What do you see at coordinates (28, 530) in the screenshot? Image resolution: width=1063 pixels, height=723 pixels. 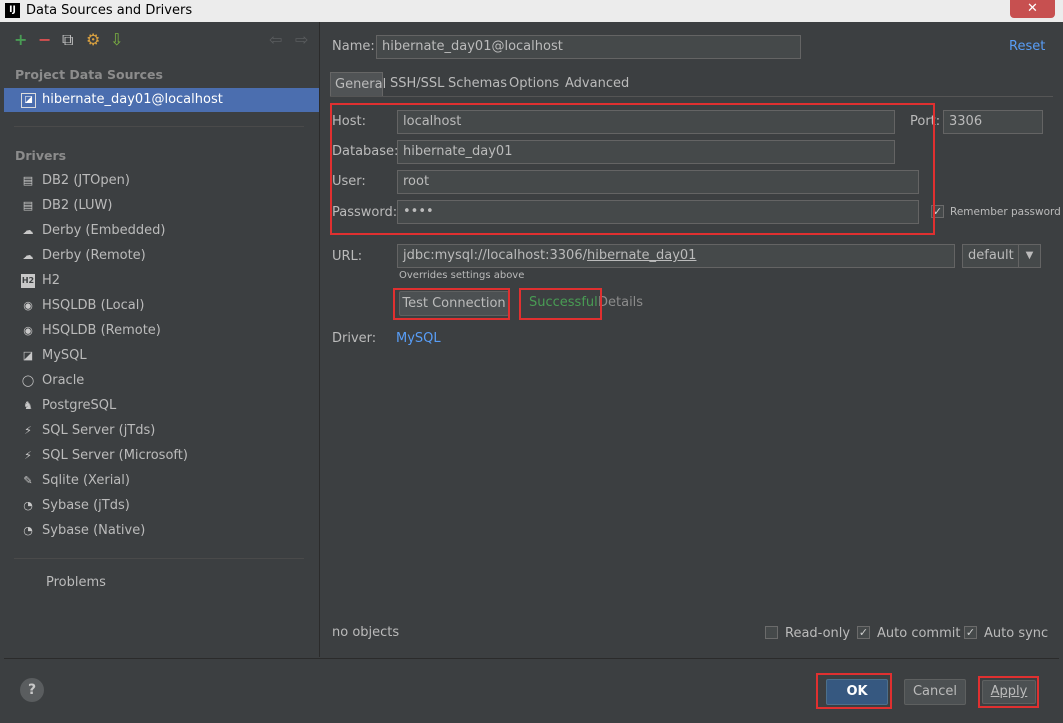 I see `sybase-icon: ◔` at bounding box center [28, 530].